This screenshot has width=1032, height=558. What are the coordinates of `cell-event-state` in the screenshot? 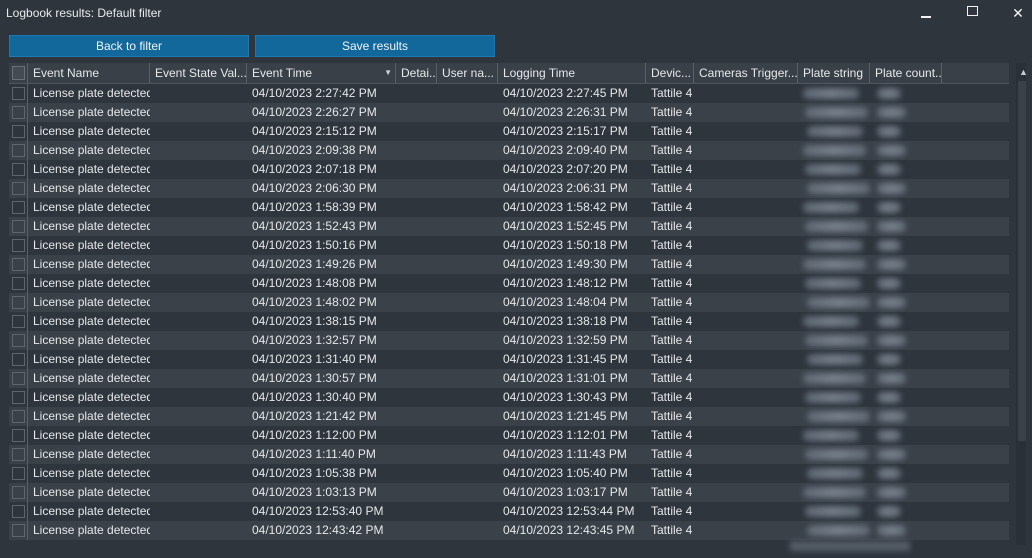 It's located at (198, 169).